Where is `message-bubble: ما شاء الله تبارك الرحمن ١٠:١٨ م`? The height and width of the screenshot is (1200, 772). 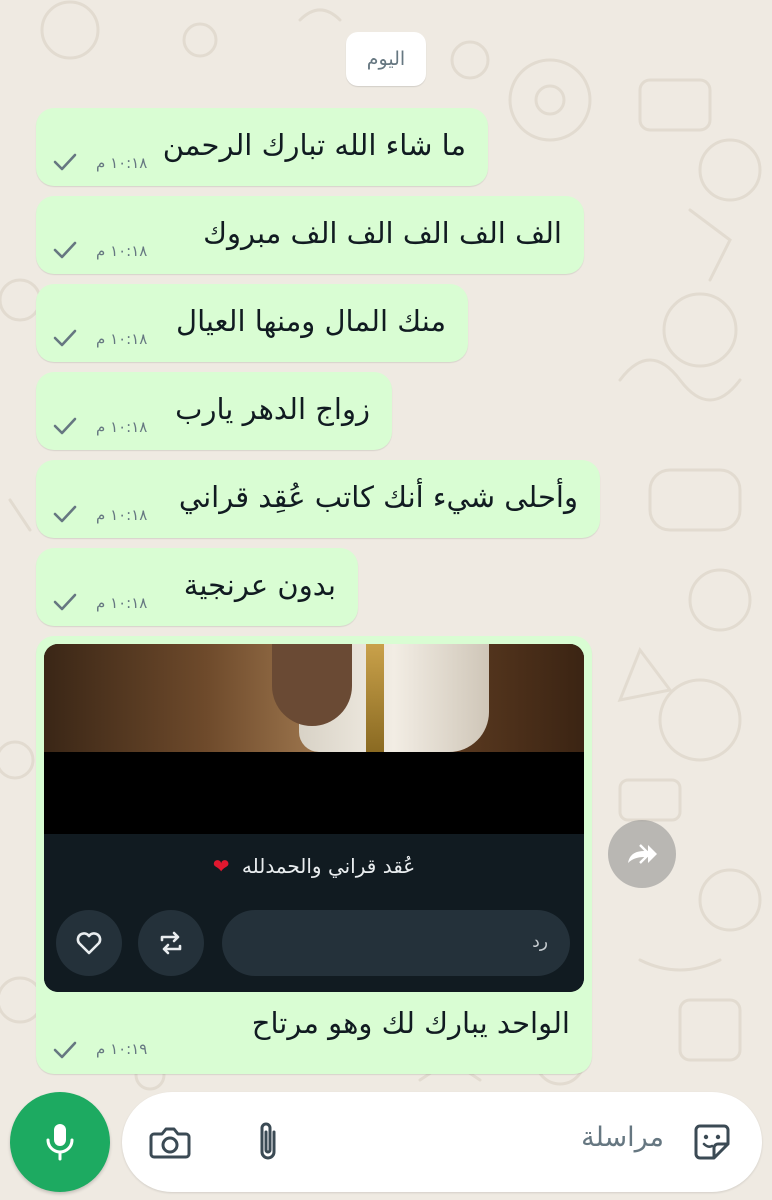 message-bubble: ما شاء الله تبارك الرحمن ١٠:١٨ م is located at coordinates (262, 147).